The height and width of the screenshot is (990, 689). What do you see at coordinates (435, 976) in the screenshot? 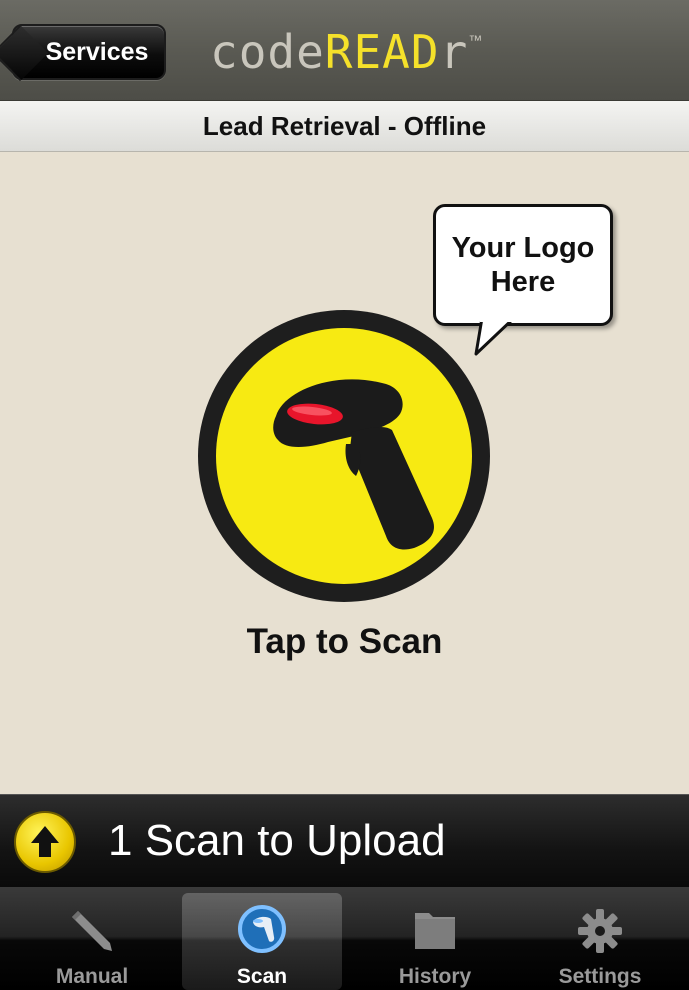
I see `tab-history-label: History` at bounding box center [435, 976].